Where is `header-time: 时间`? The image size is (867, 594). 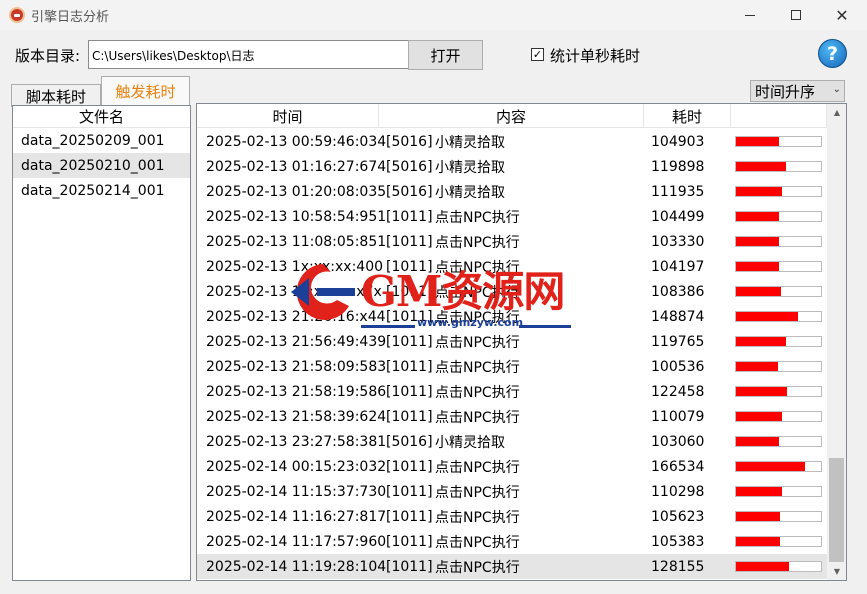
header-time: 时间 is located at coordinates (288, 116).